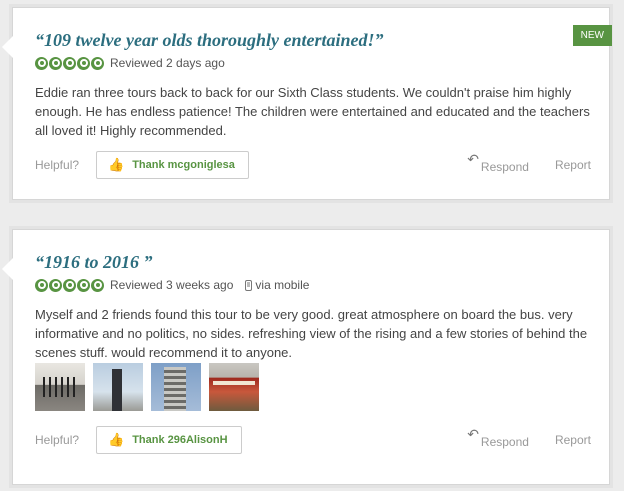  Describe the element at coordinates (180, 440) in the screenshot. I see `thank-label: Thank 296AlisonH` at that location.